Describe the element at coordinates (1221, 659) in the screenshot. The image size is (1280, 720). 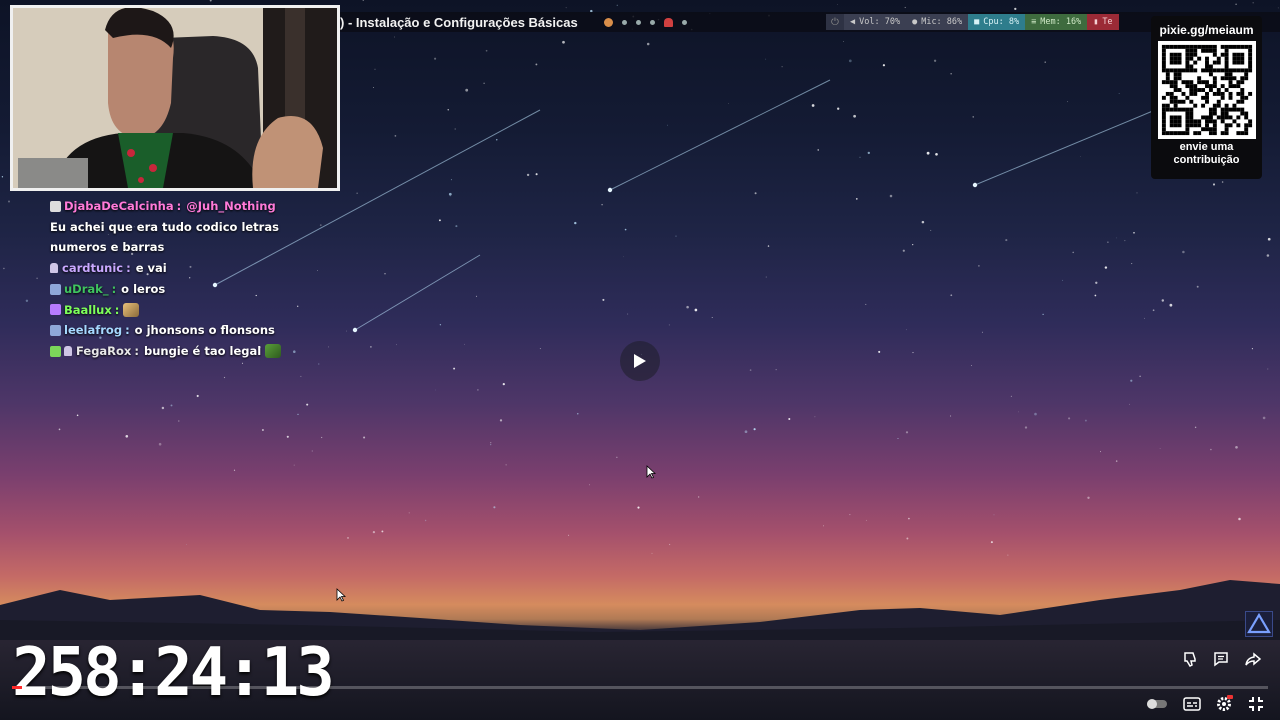
I see `comments-button` at that location.